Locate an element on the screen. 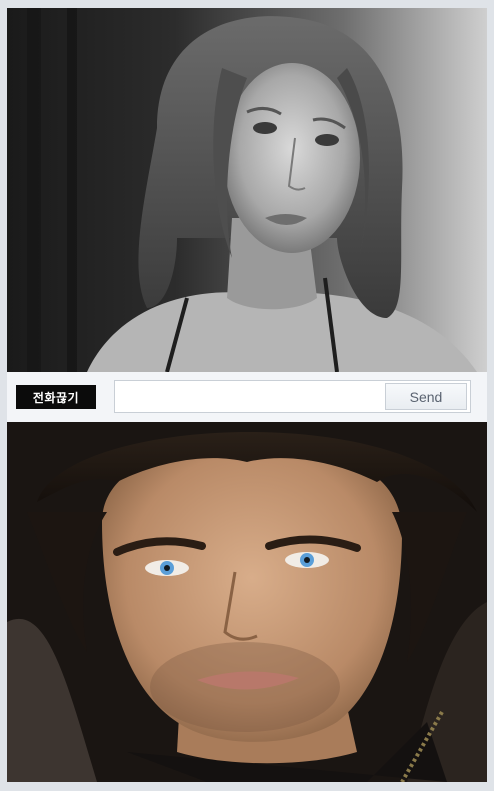 The height and width of the screenshot is (791, 494). message-box: Send is located at coordinates (292, 396).